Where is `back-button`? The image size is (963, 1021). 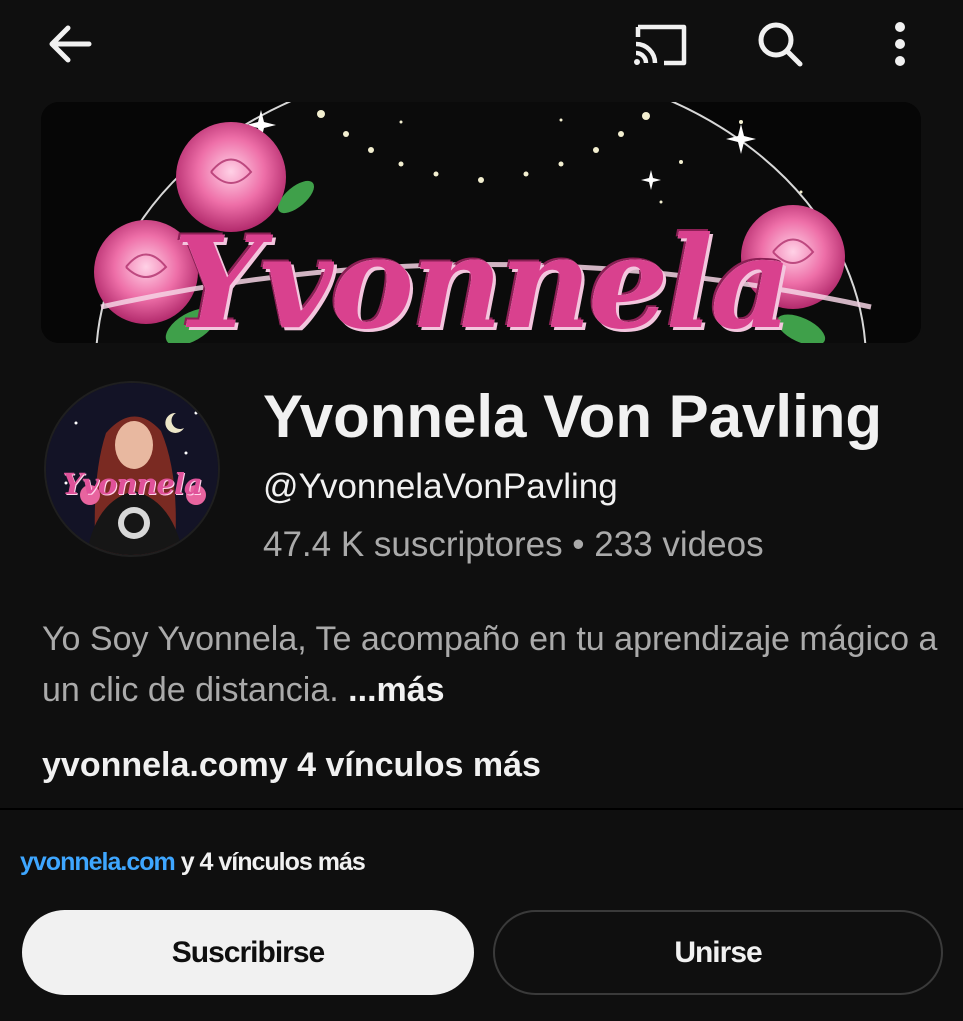 back-button is located at coordinates (70, 44).